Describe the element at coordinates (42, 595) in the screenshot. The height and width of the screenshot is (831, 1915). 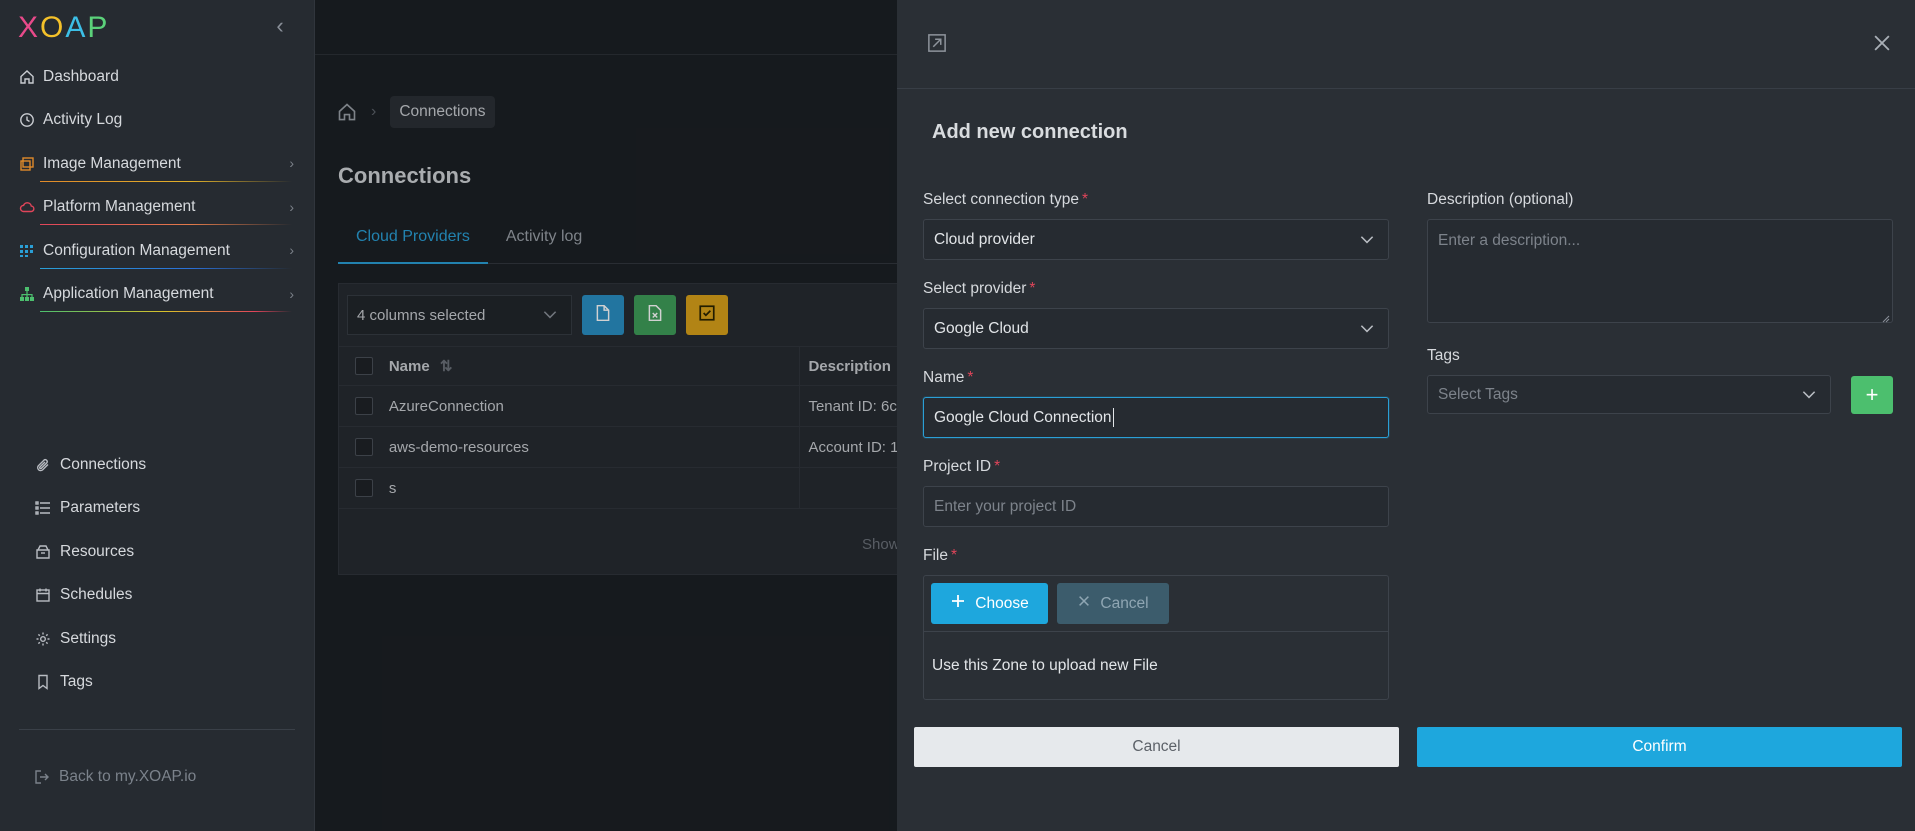
I see `calendar-icon` at that location.